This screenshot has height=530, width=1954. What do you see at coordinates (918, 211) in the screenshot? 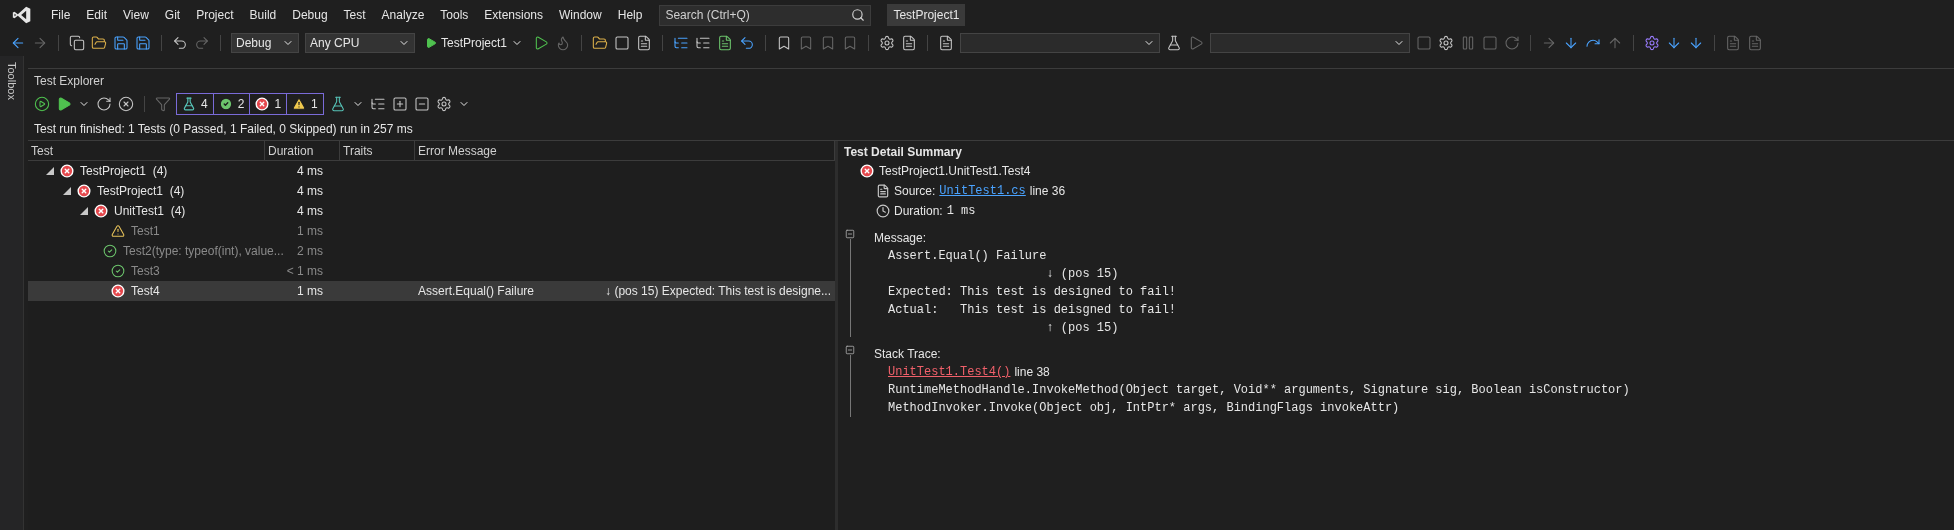
I see `duration-label: Duration:` at bounding box center [918, 211].